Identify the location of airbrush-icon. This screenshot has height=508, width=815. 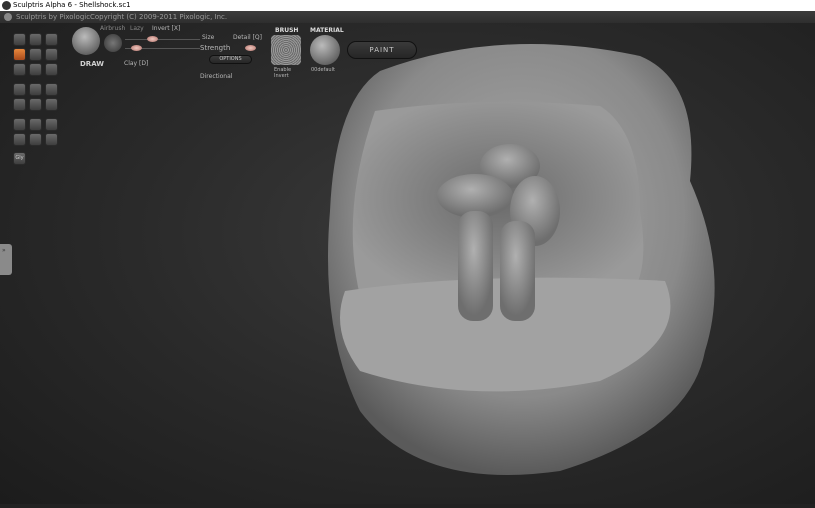
(113, 43).